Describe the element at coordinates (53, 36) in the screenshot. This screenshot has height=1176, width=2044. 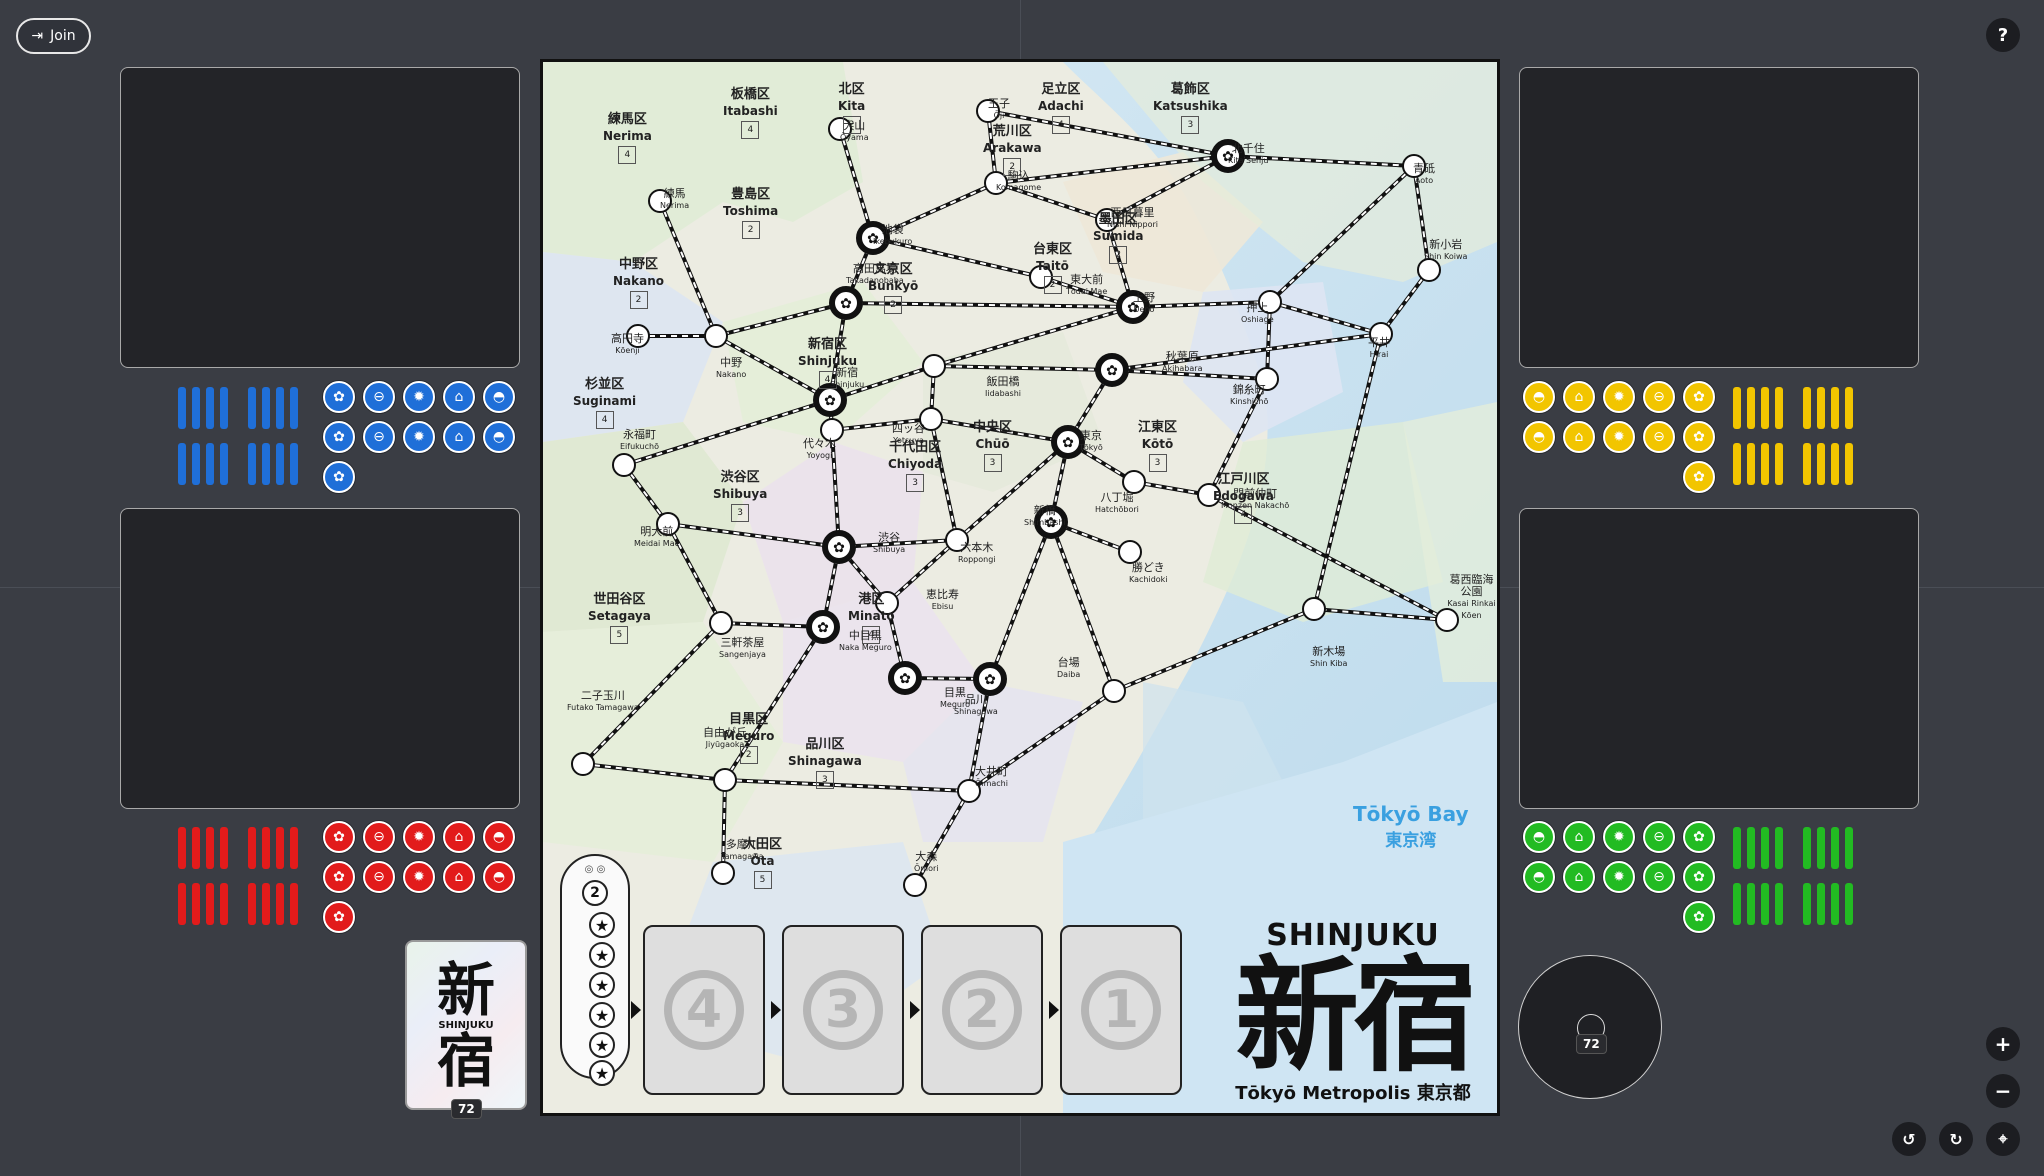
I see `join-button: ⇥ Join` at that location.